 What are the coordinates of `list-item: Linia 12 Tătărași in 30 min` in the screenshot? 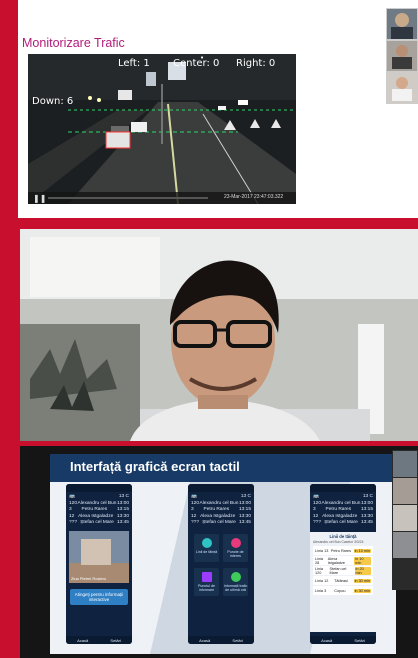 It's located at (343, 580).